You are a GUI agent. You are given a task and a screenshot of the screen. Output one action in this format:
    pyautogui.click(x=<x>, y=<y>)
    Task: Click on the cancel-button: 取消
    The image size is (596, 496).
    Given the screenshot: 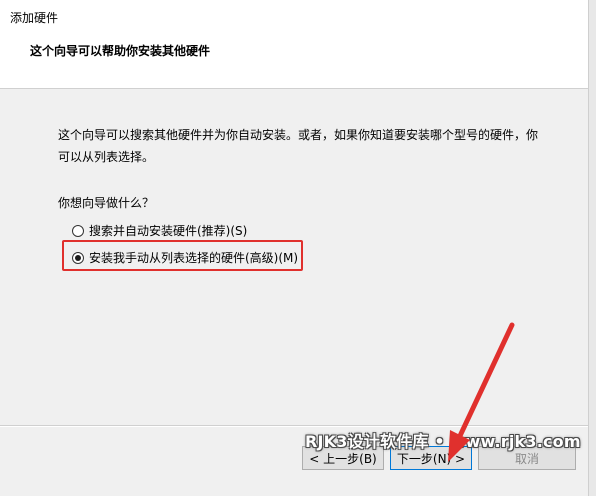 What is the action you would take?
    pyautogui.click(x=527, y=458)
    